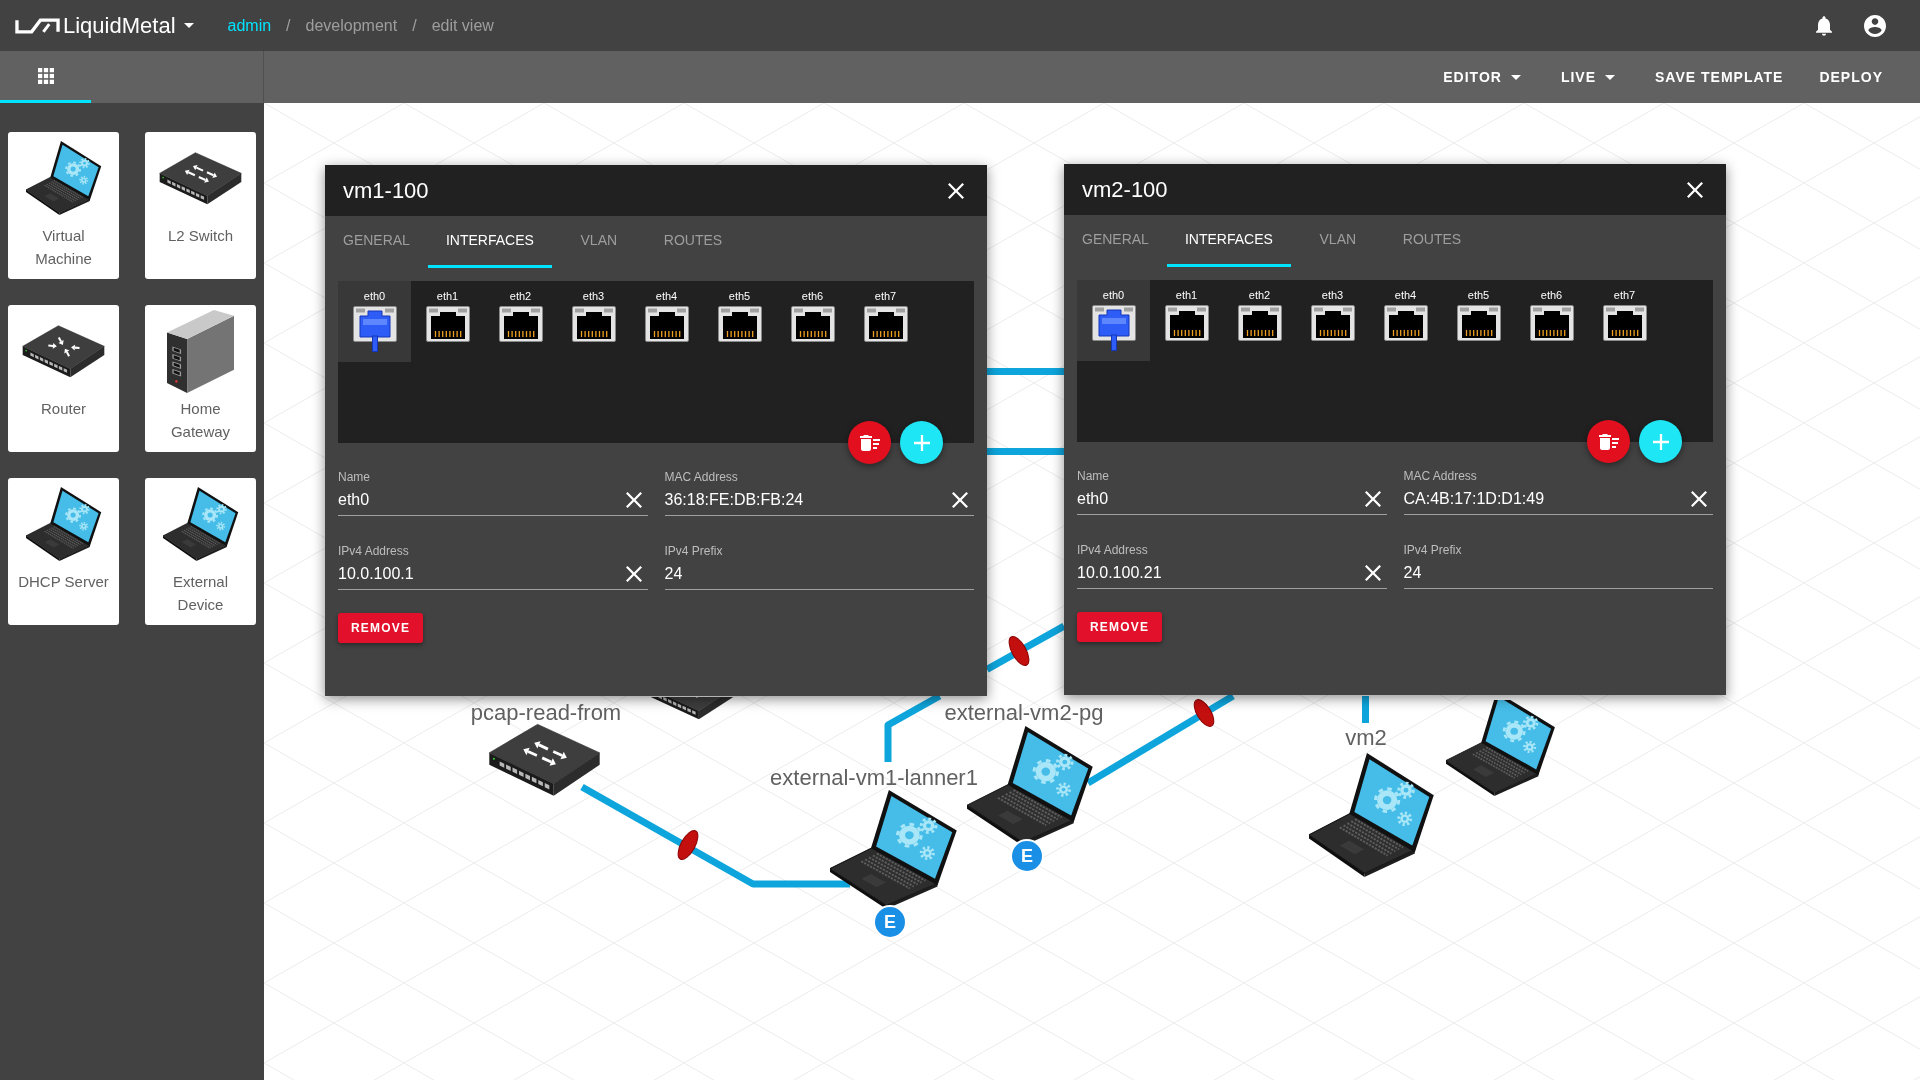  What do you see at coordinates (200, 178) in the screenshot?
I see `switch-icon` at bounding box center [200, 178].